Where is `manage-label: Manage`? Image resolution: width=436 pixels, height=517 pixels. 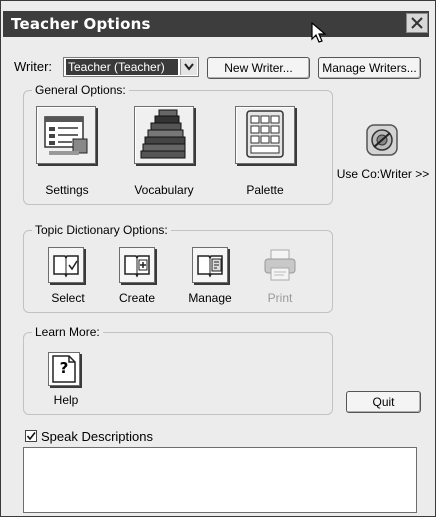 manage-label: Manage is located at coordinates (210, 298).